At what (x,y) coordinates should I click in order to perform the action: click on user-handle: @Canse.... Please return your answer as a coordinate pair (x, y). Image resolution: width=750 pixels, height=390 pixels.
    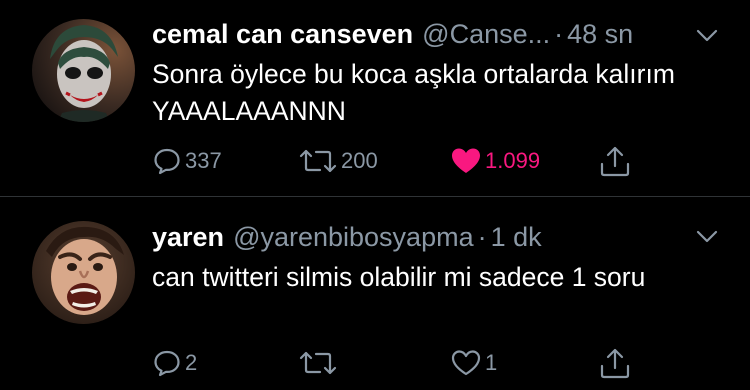
    Looking at the image, I should click on (486, 34).